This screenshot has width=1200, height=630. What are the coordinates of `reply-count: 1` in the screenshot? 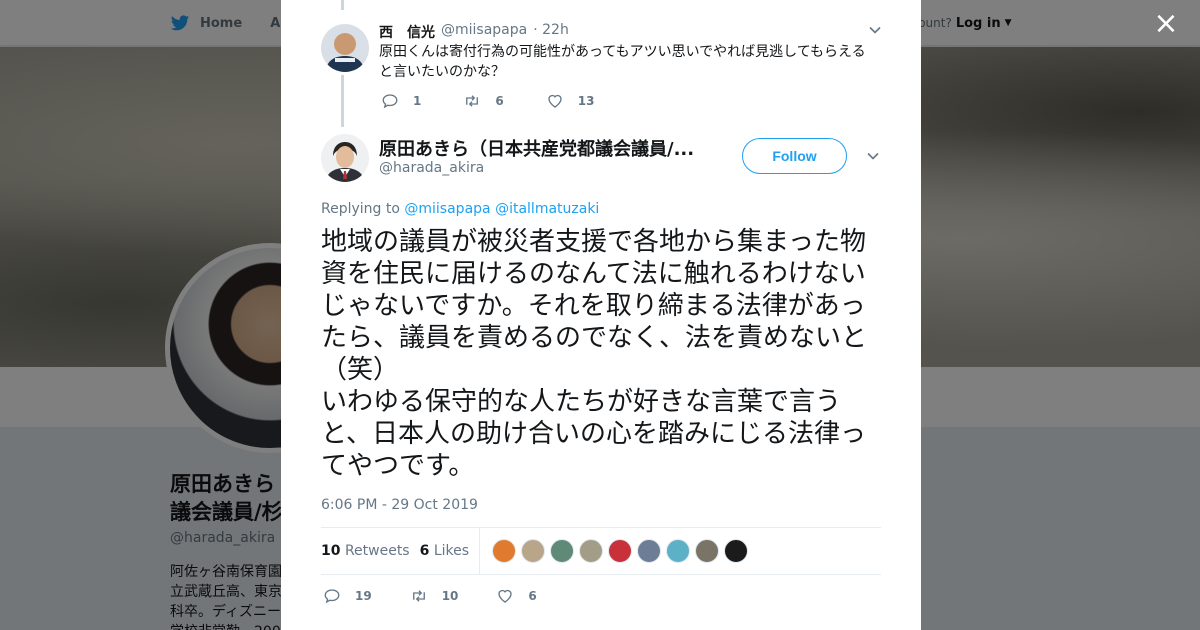 It's located at (417, 101).